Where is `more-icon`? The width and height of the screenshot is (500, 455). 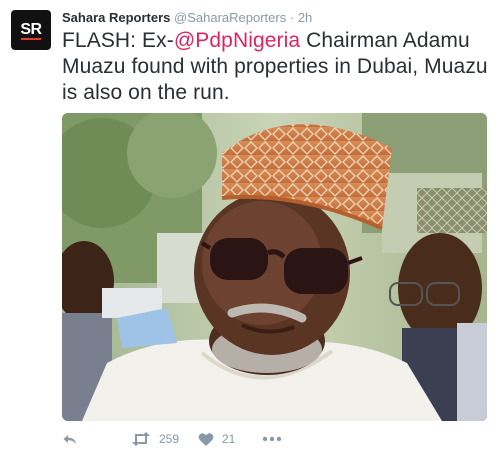
more-icon is located at coordinates (272, 439).